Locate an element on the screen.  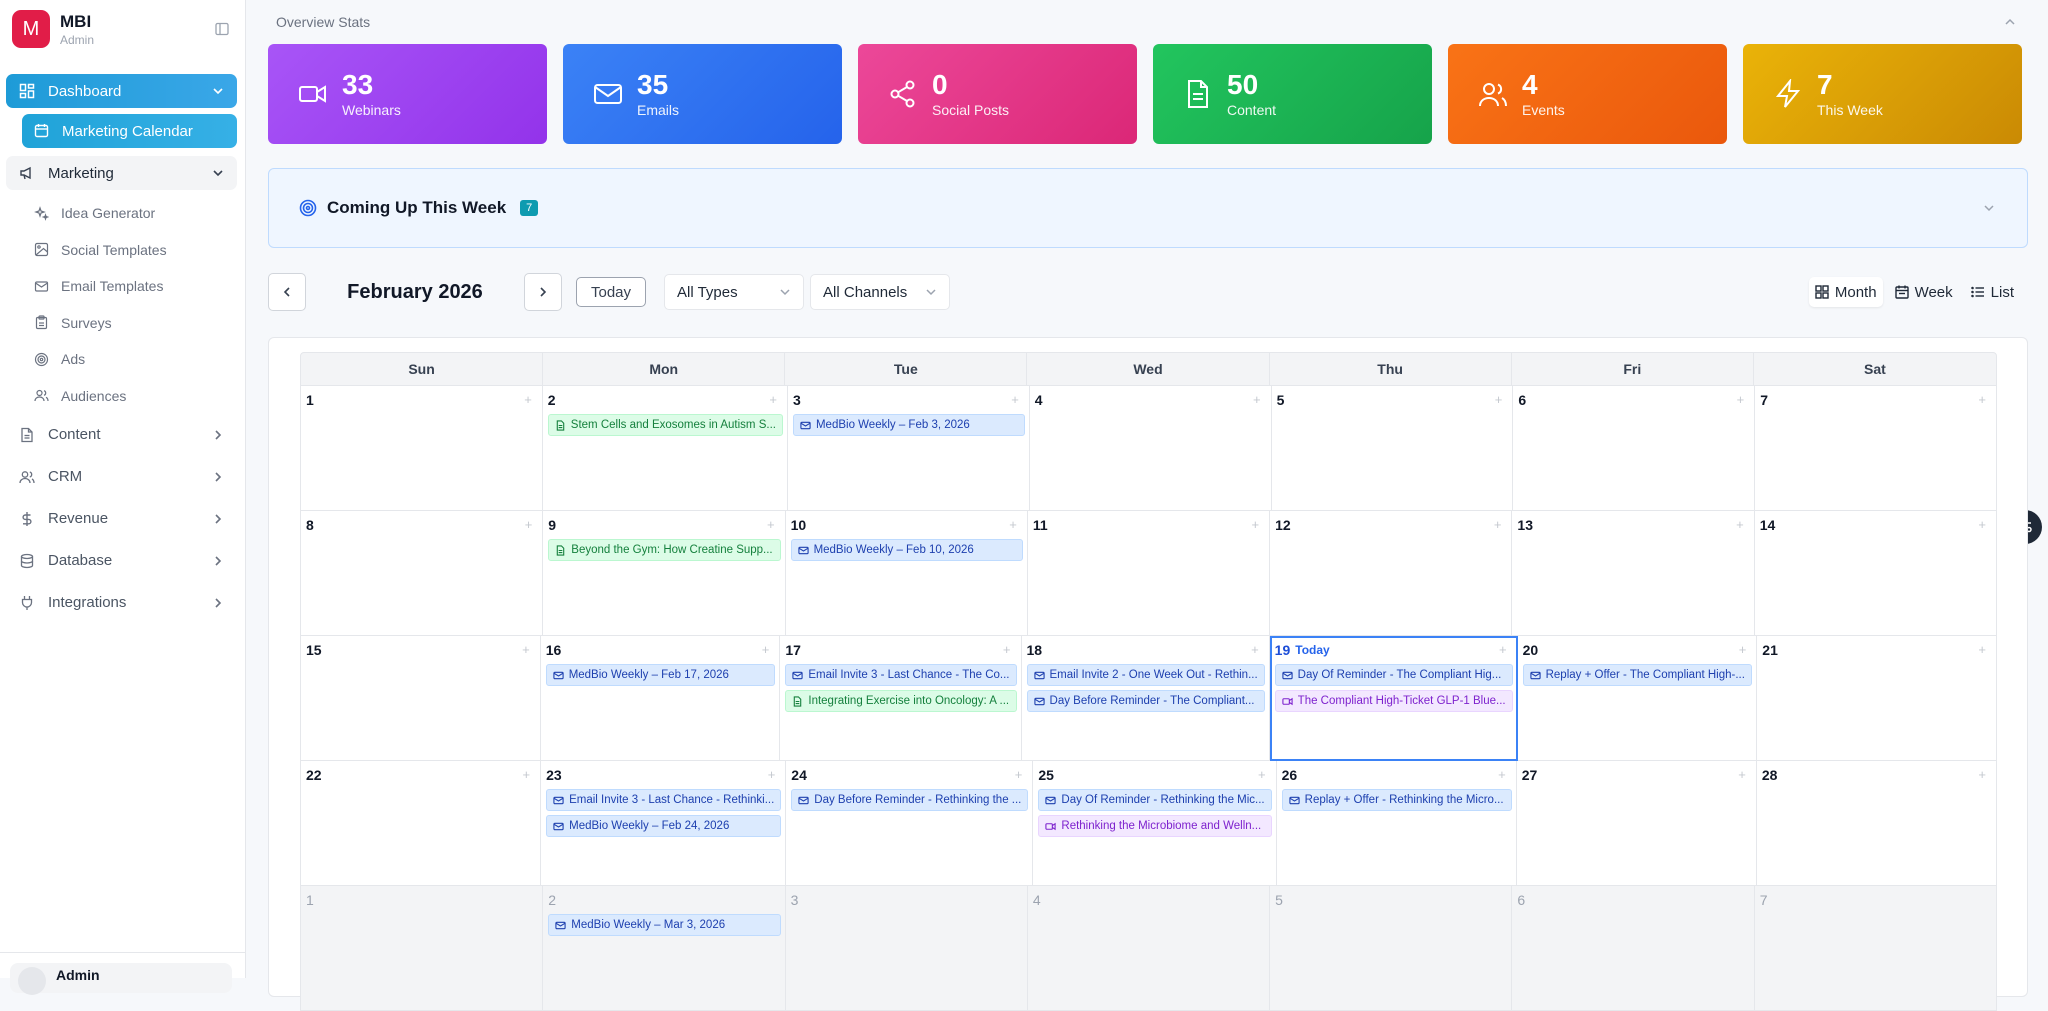
coming-up-panel: Coming Up This Week 7 is located at coordinates (1148, 208).